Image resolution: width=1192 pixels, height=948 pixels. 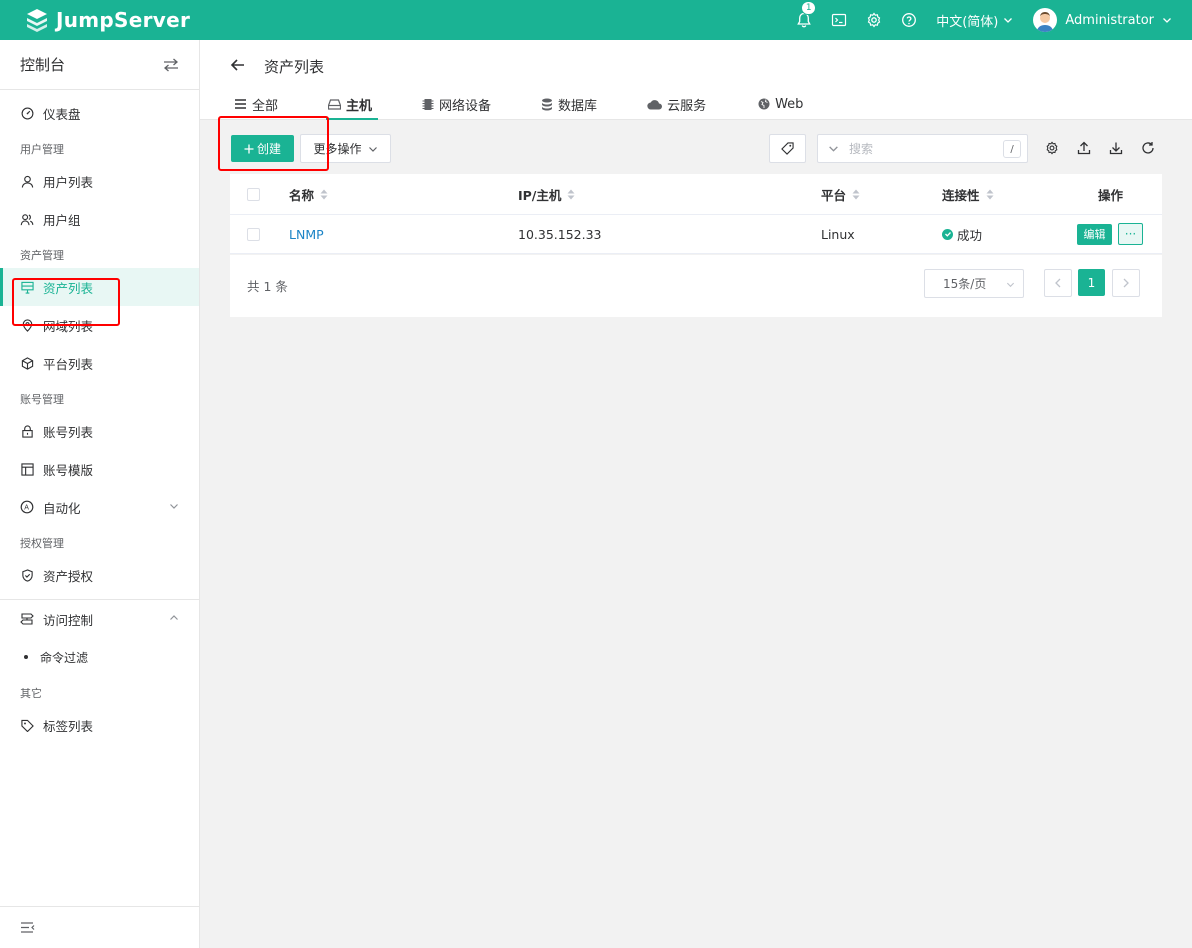 I want to click on tab-cloud: 云服务, so click(x=676, y=104).